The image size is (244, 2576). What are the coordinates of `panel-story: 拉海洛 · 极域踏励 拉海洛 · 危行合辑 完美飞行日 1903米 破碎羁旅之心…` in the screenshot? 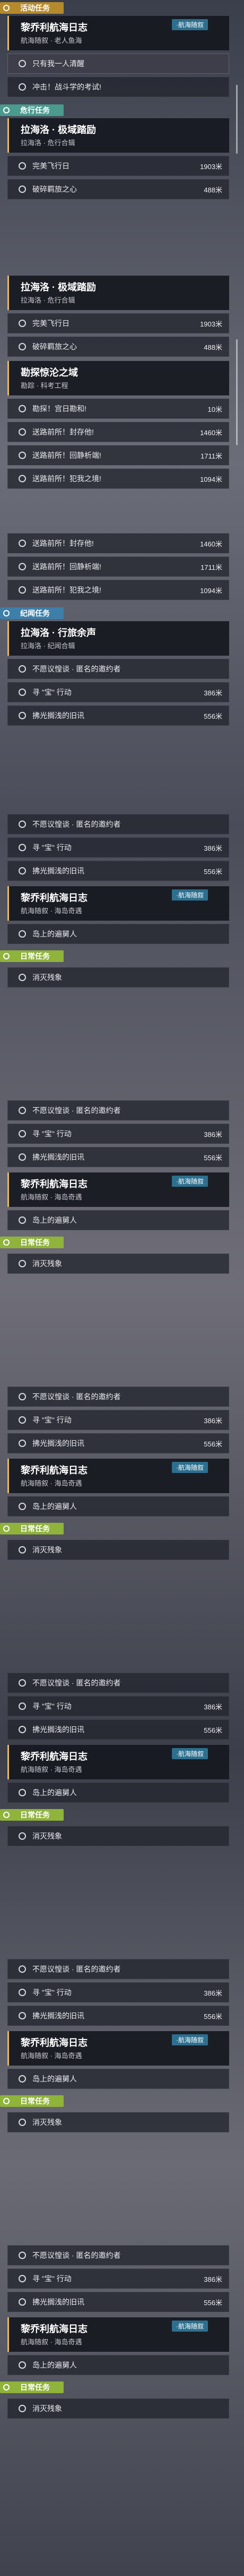 It's located at (122, 382).